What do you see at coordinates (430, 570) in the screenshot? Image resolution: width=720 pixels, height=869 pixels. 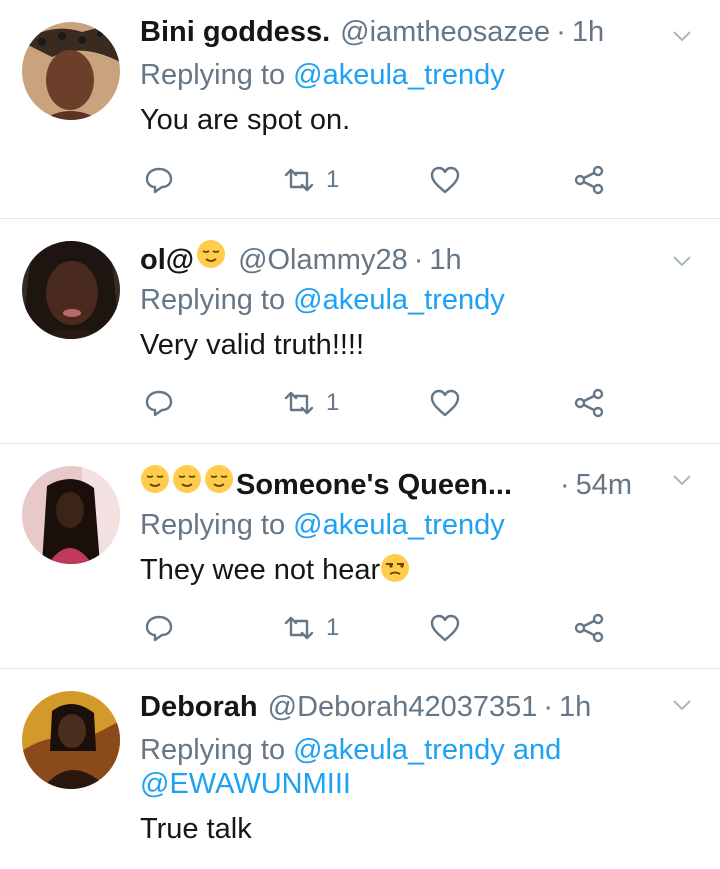 I see `tweet-text: They wee not hear` at bounding box center [430, 570].